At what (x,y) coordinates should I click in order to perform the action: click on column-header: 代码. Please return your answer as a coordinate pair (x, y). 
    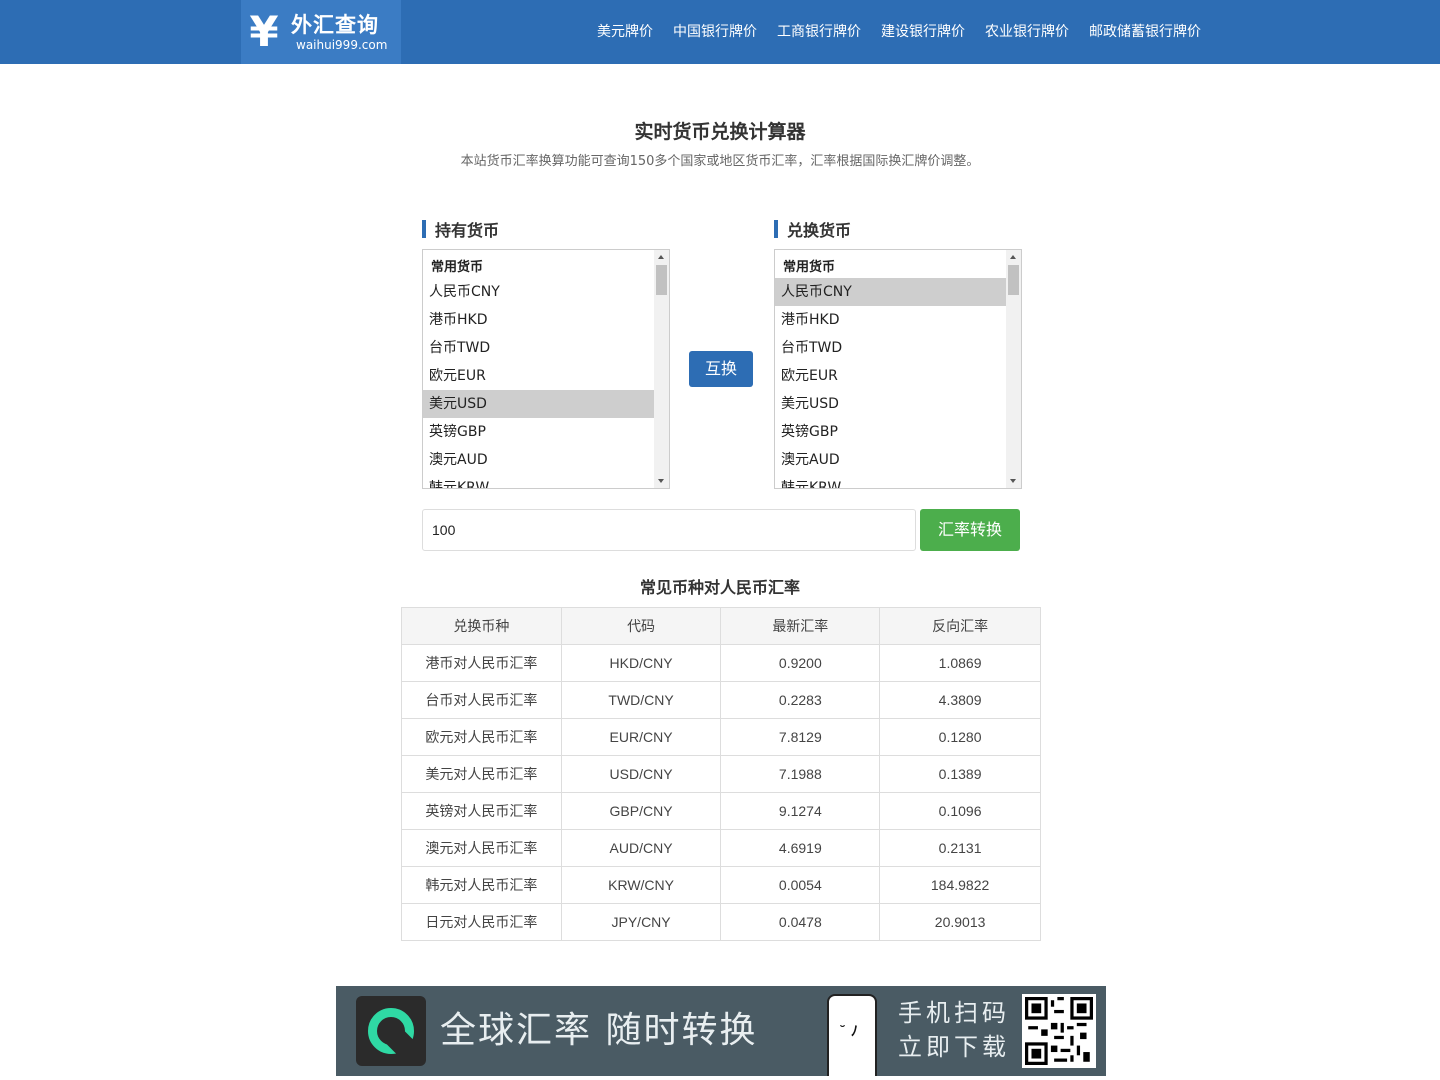
    Looking at the image, I should click on (641, 626).